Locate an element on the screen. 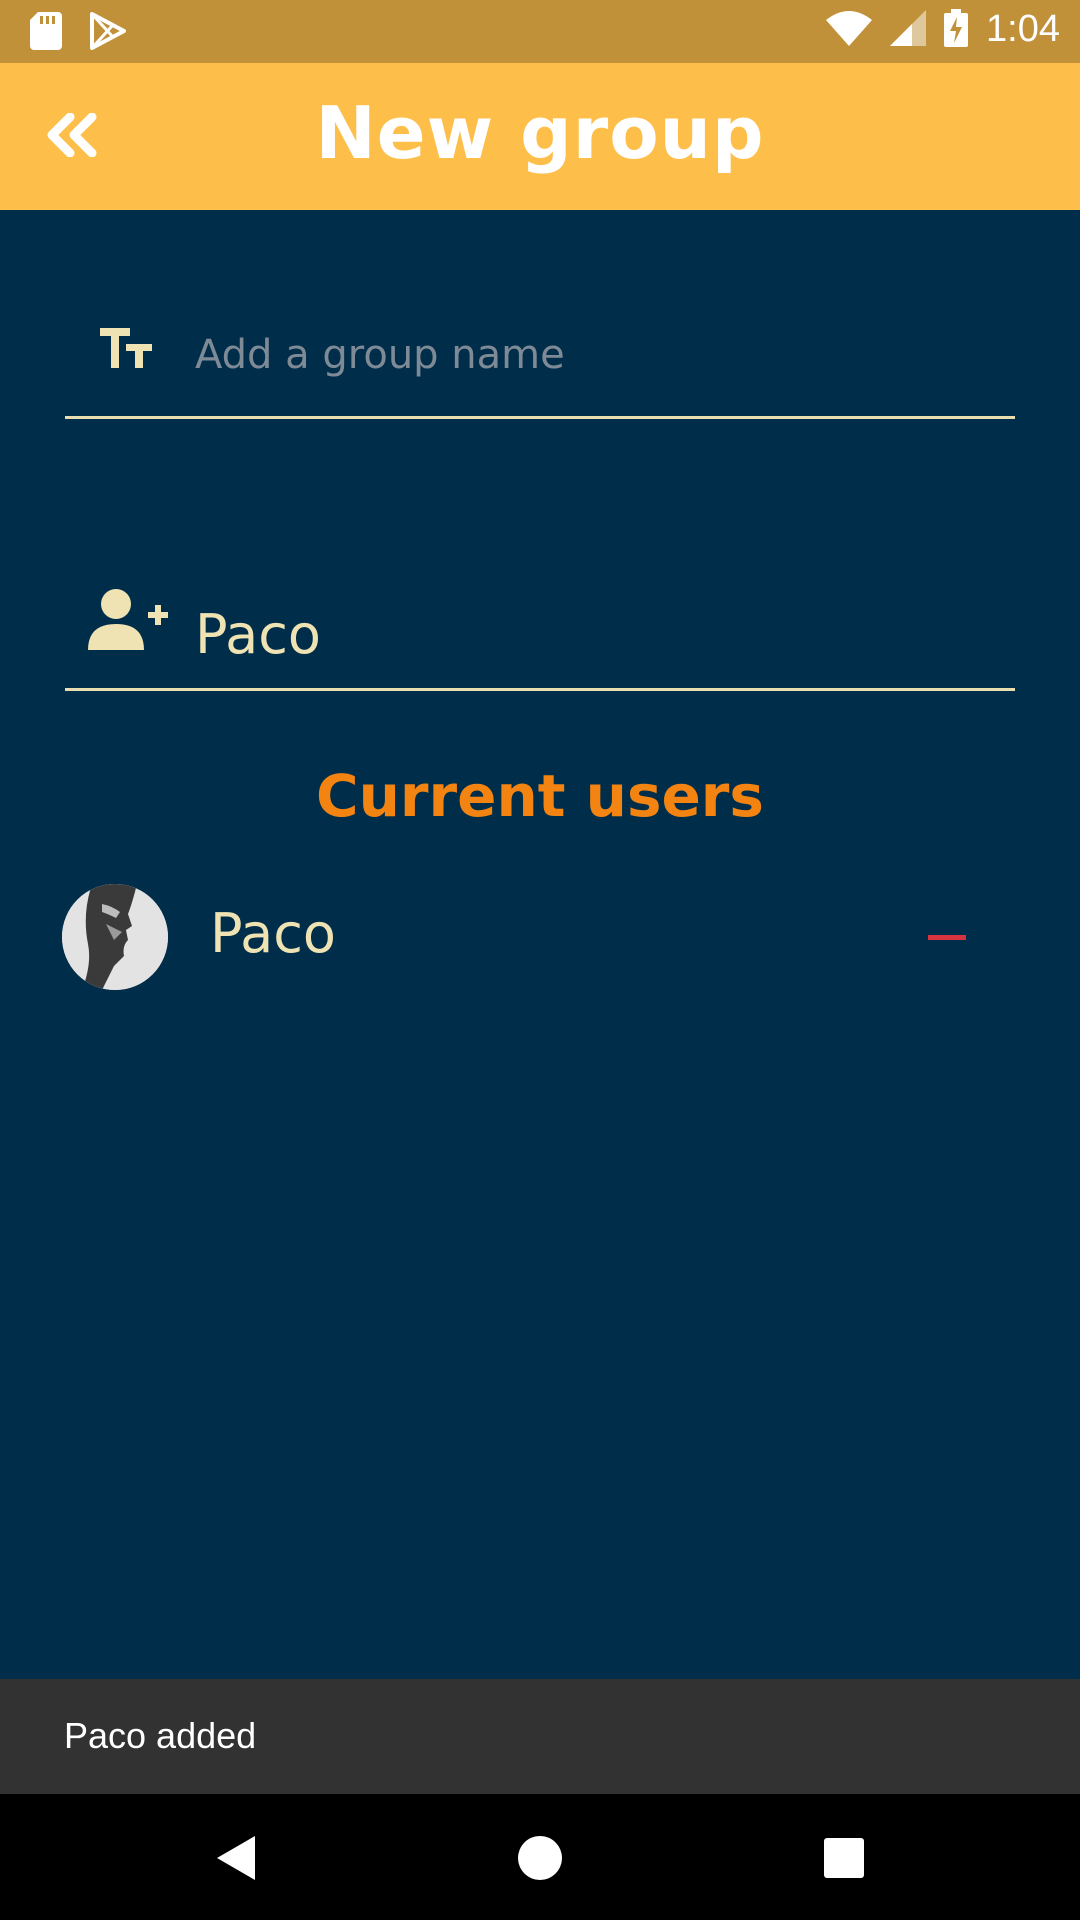 The width and height of the screenshot is (1080, 1920). group-name-field is located at coordinates (540, 359).